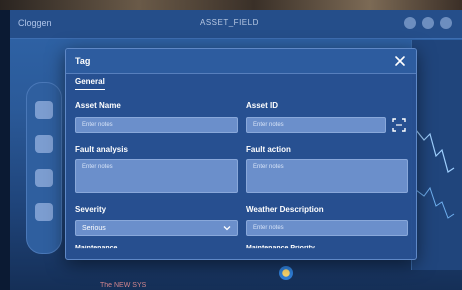 The image size is (462, 290). I want to click on pin-tool-icon, so click(44, 144).